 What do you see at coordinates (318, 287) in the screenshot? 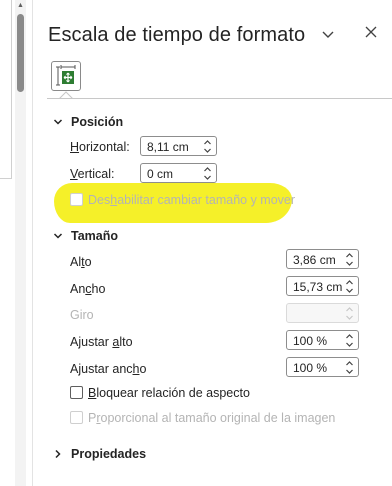
I see `ancho-value: 15,73 cm` at bounding box center [318, 287].